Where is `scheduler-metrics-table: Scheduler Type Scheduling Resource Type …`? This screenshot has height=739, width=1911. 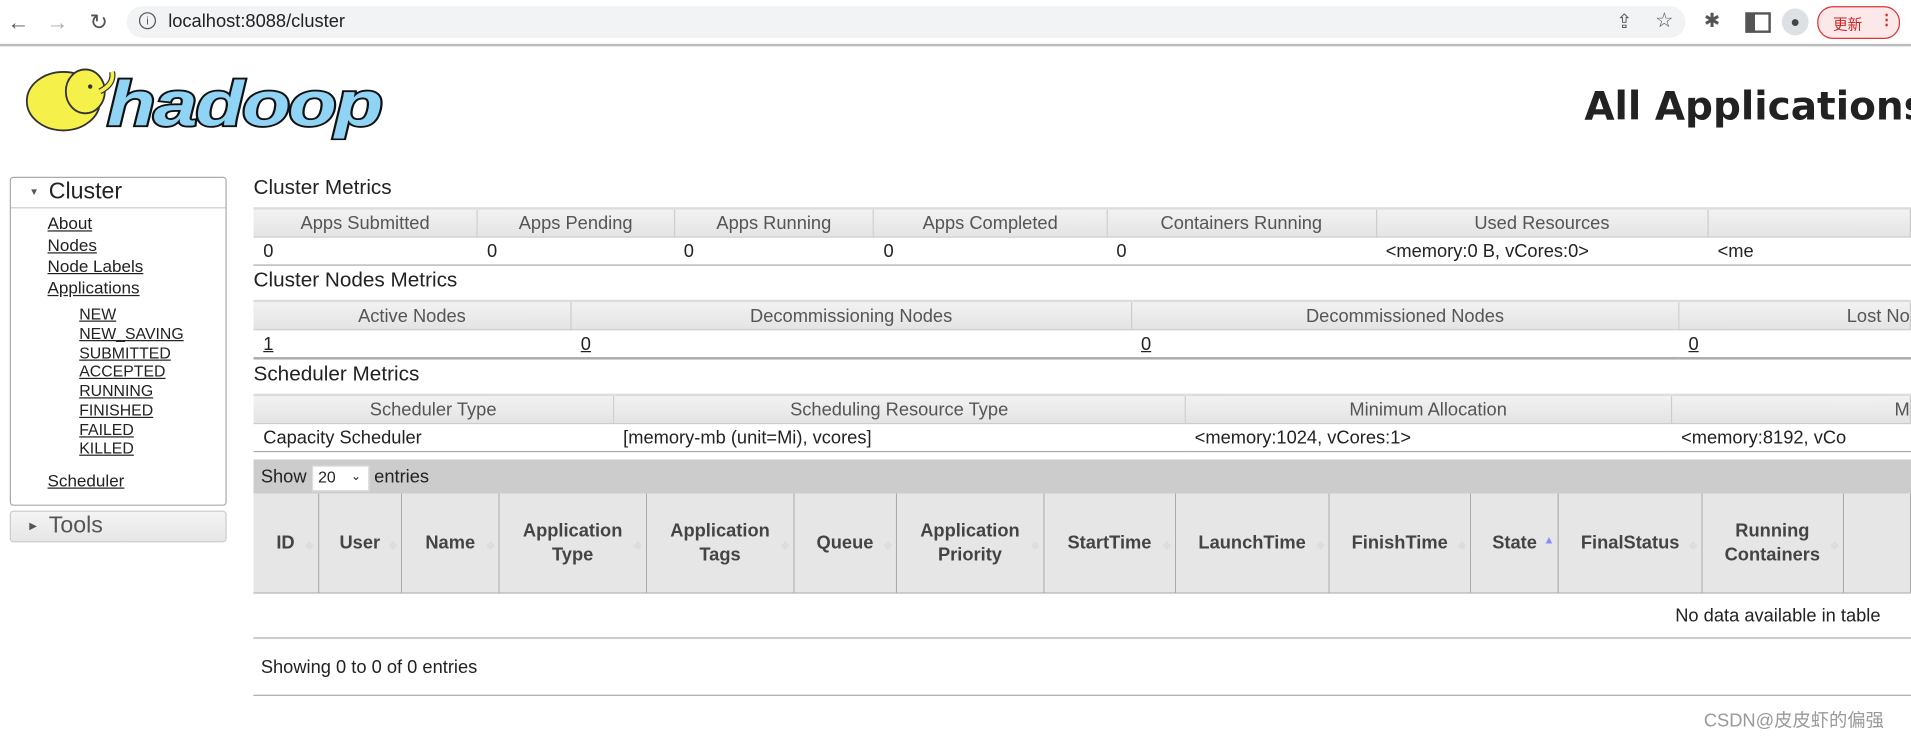
scheduler-metrics-table: Scheduler Type Scheduling Resource Type … is located at coordinates (1082, 423).